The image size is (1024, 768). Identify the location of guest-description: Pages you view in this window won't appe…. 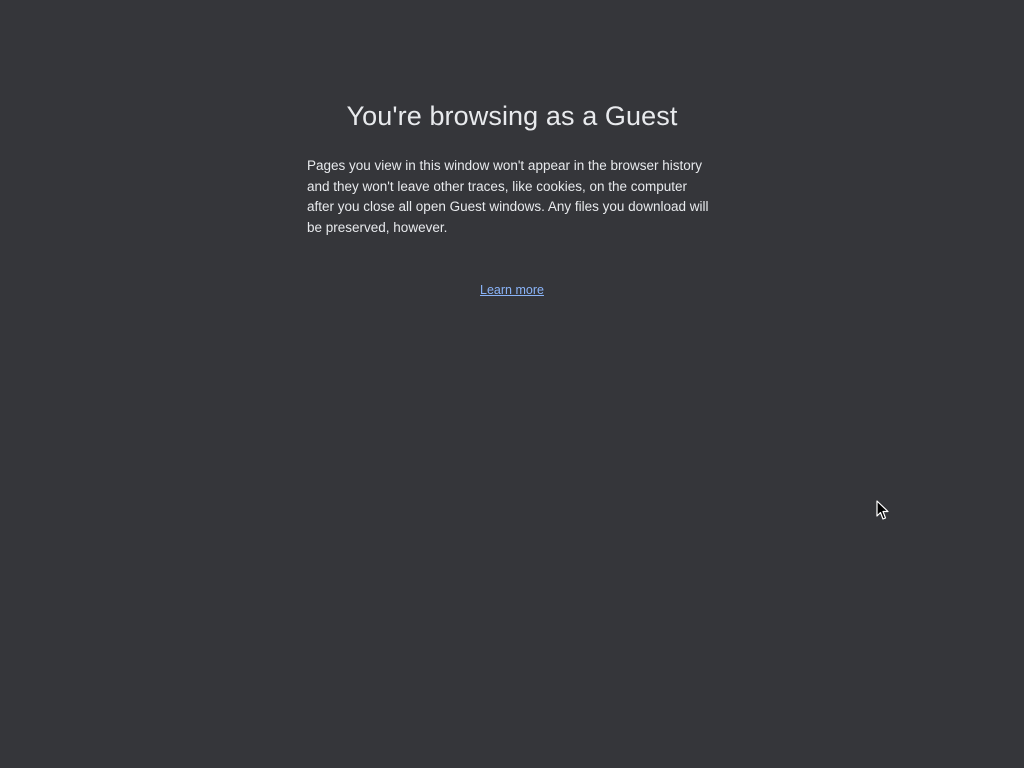
(508, 196).